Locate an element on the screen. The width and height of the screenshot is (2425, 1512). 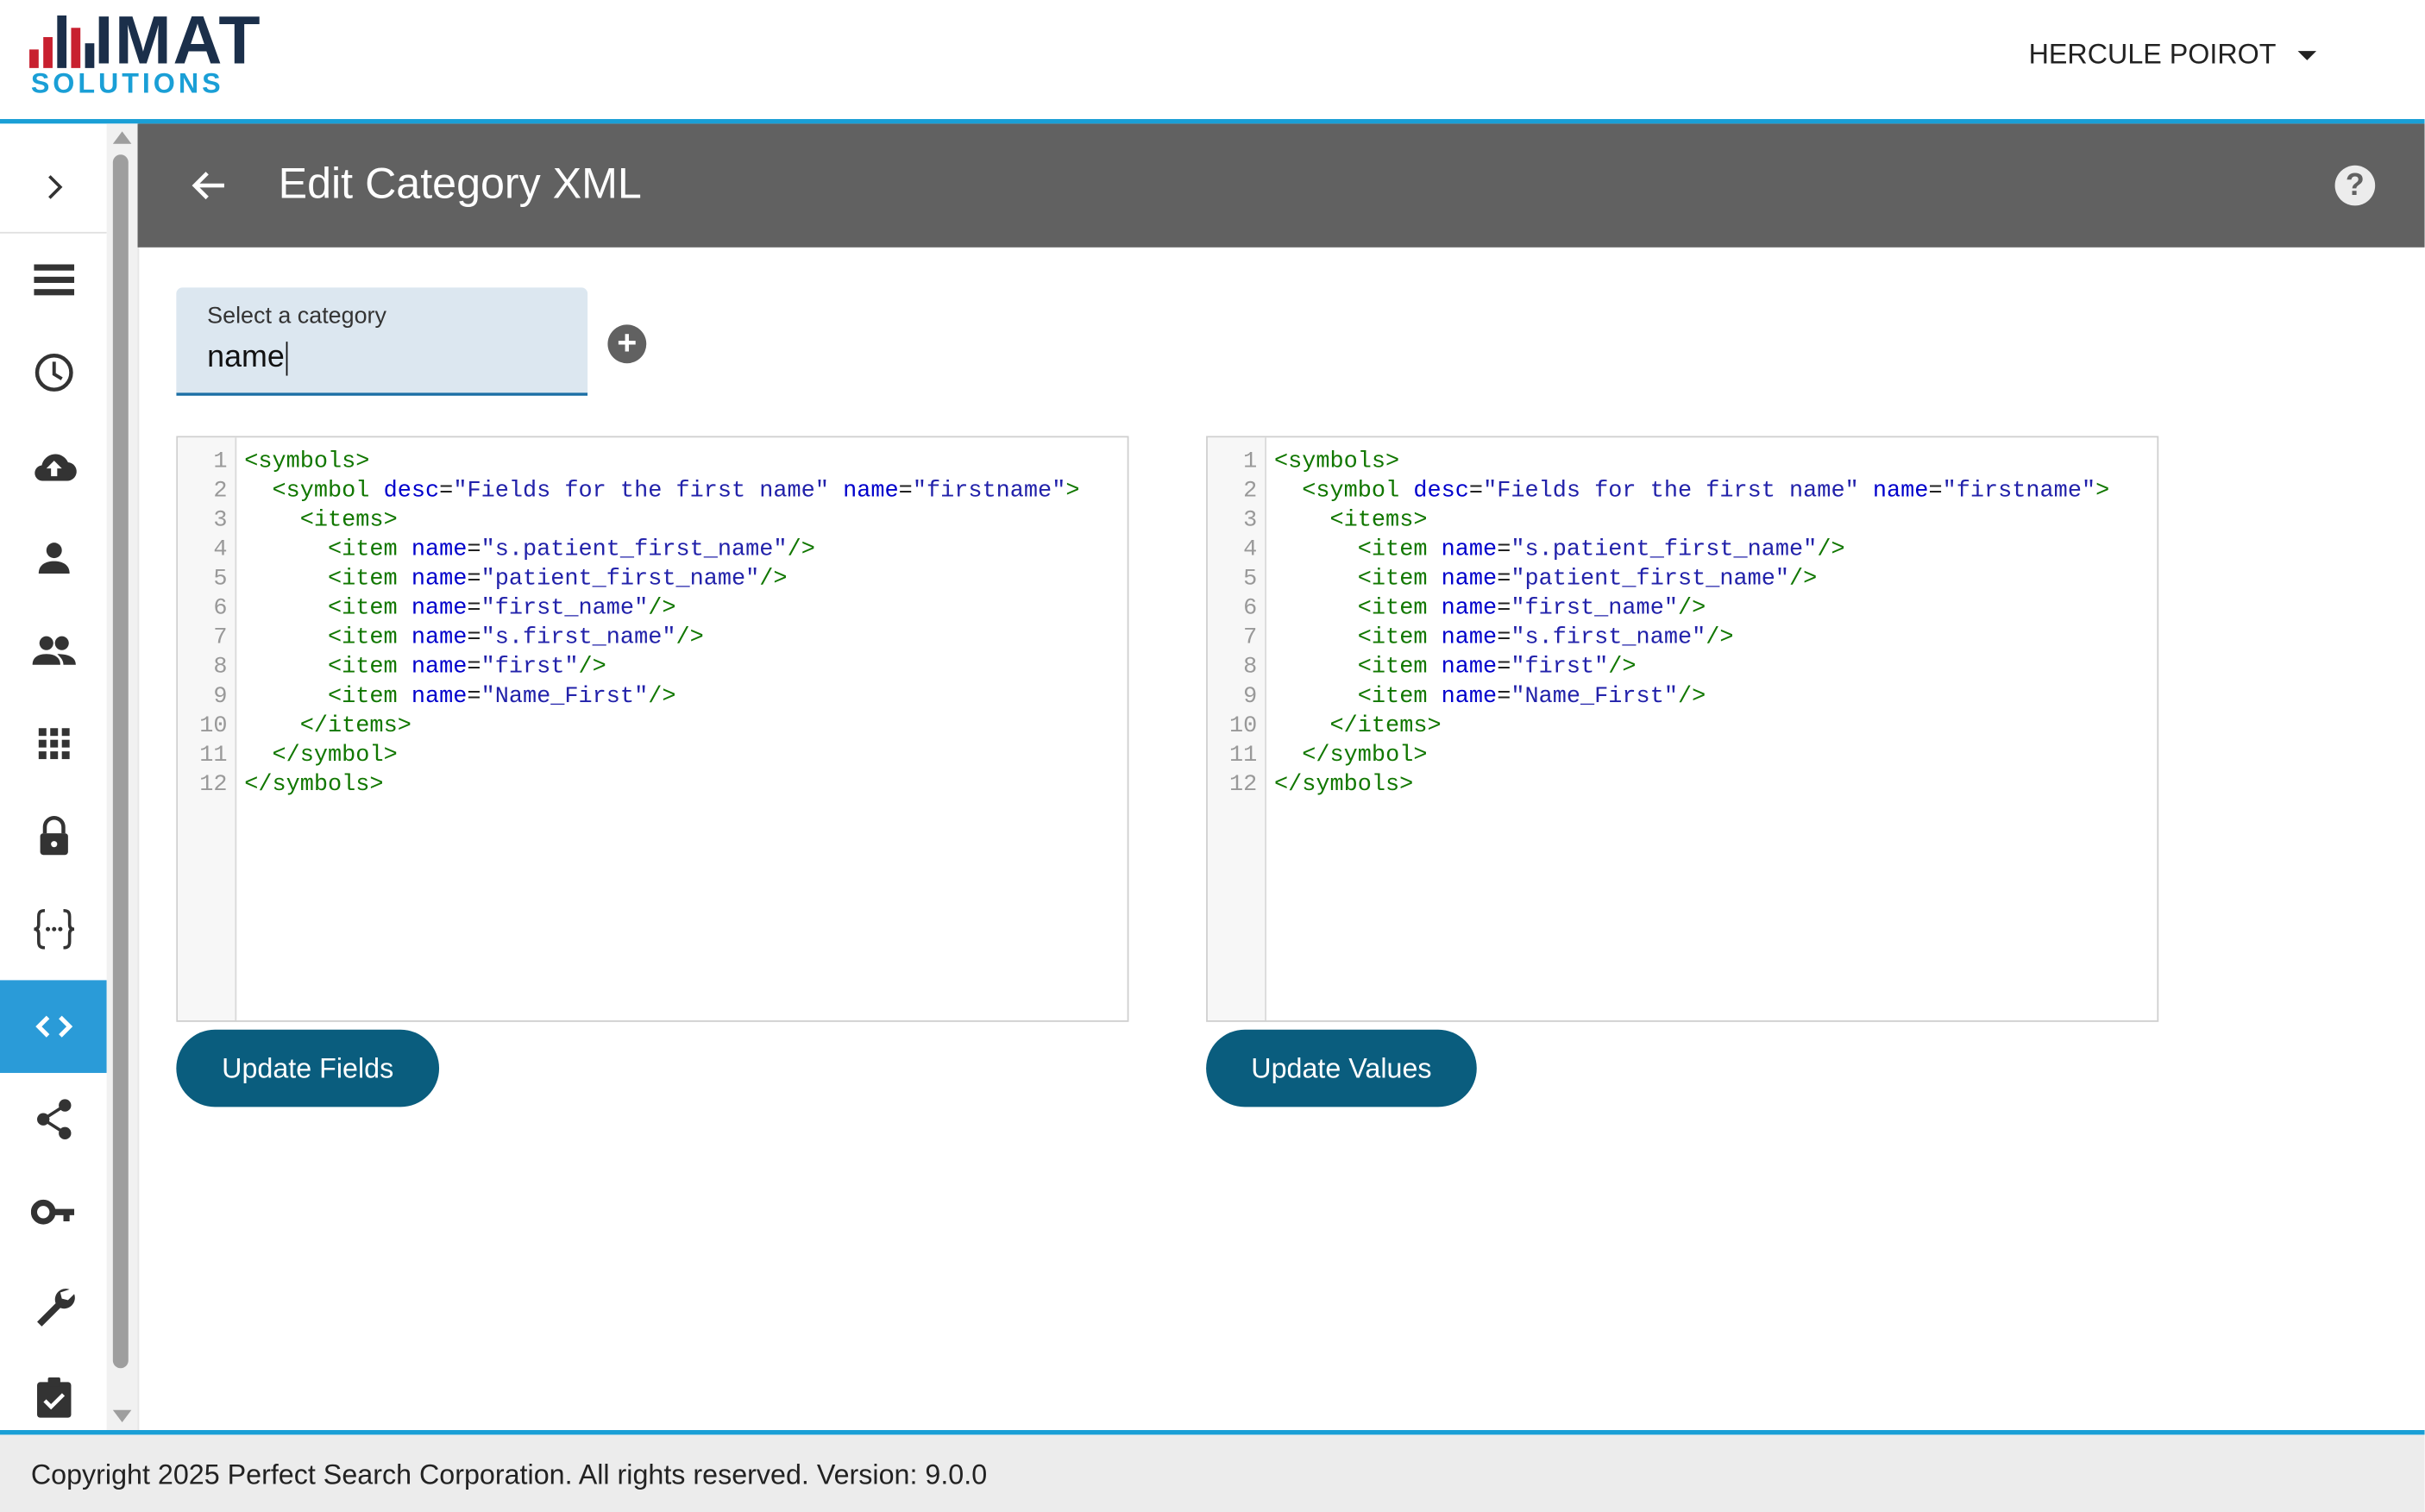
code-text: <item name="patient_first_name"/> is located at coordinates (558, 579).